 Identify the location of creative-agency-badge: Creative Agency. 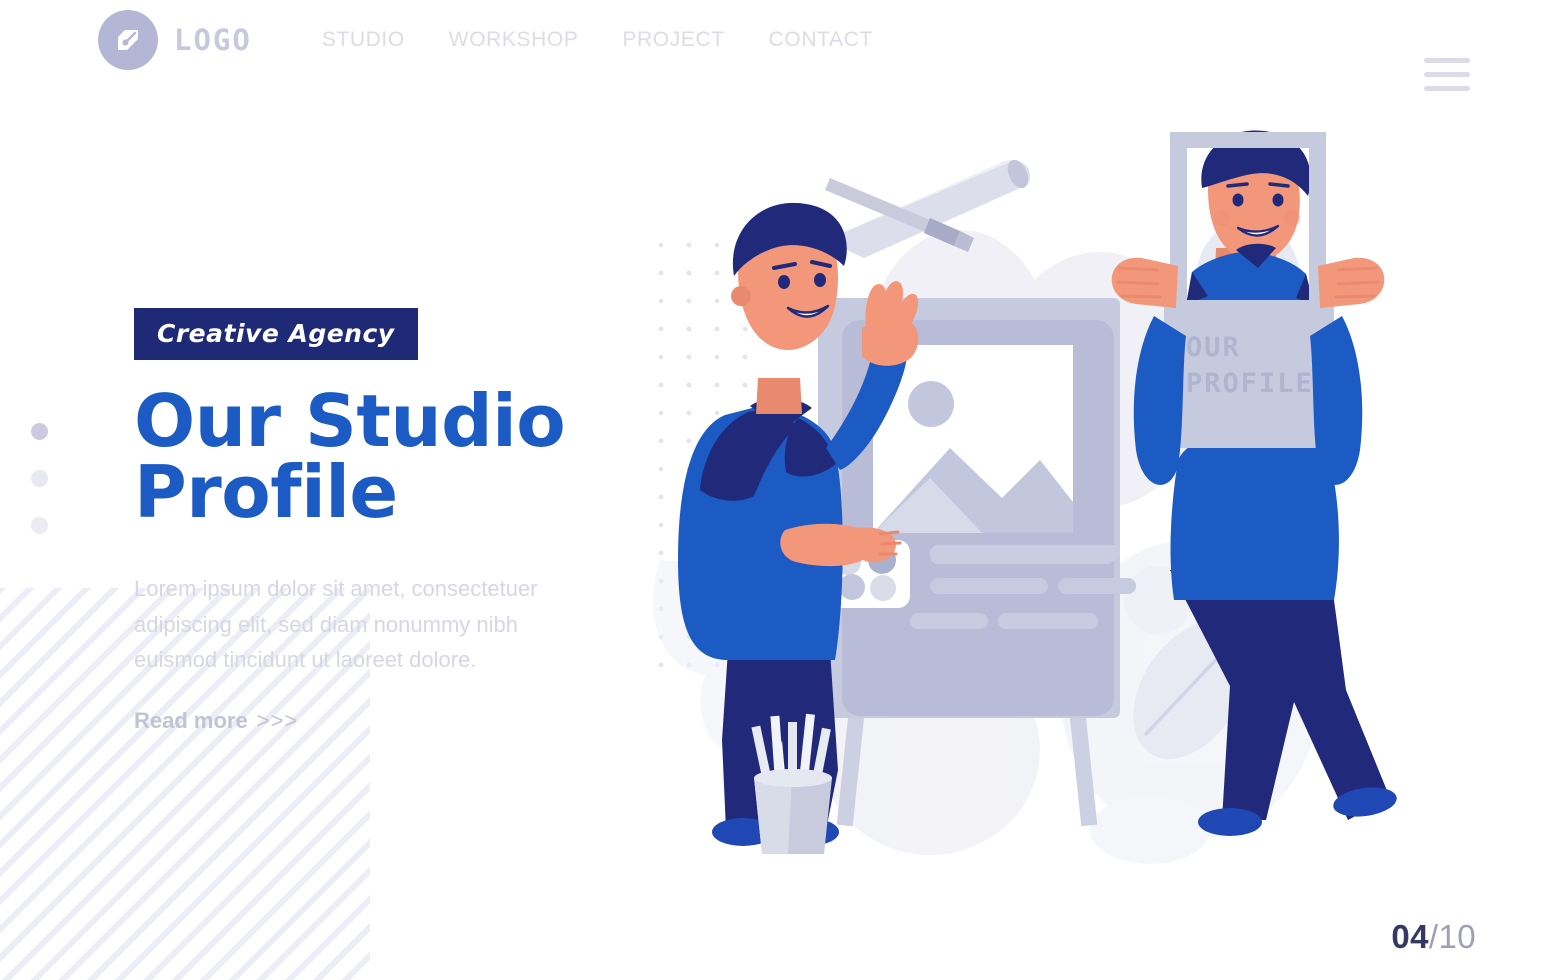
(276, 334).